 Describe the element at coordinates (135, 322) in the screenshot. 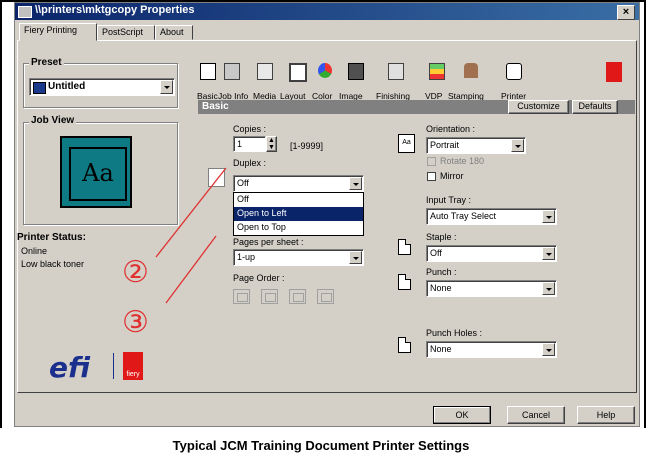

I see `annotation-marker-3: ③` at that location.